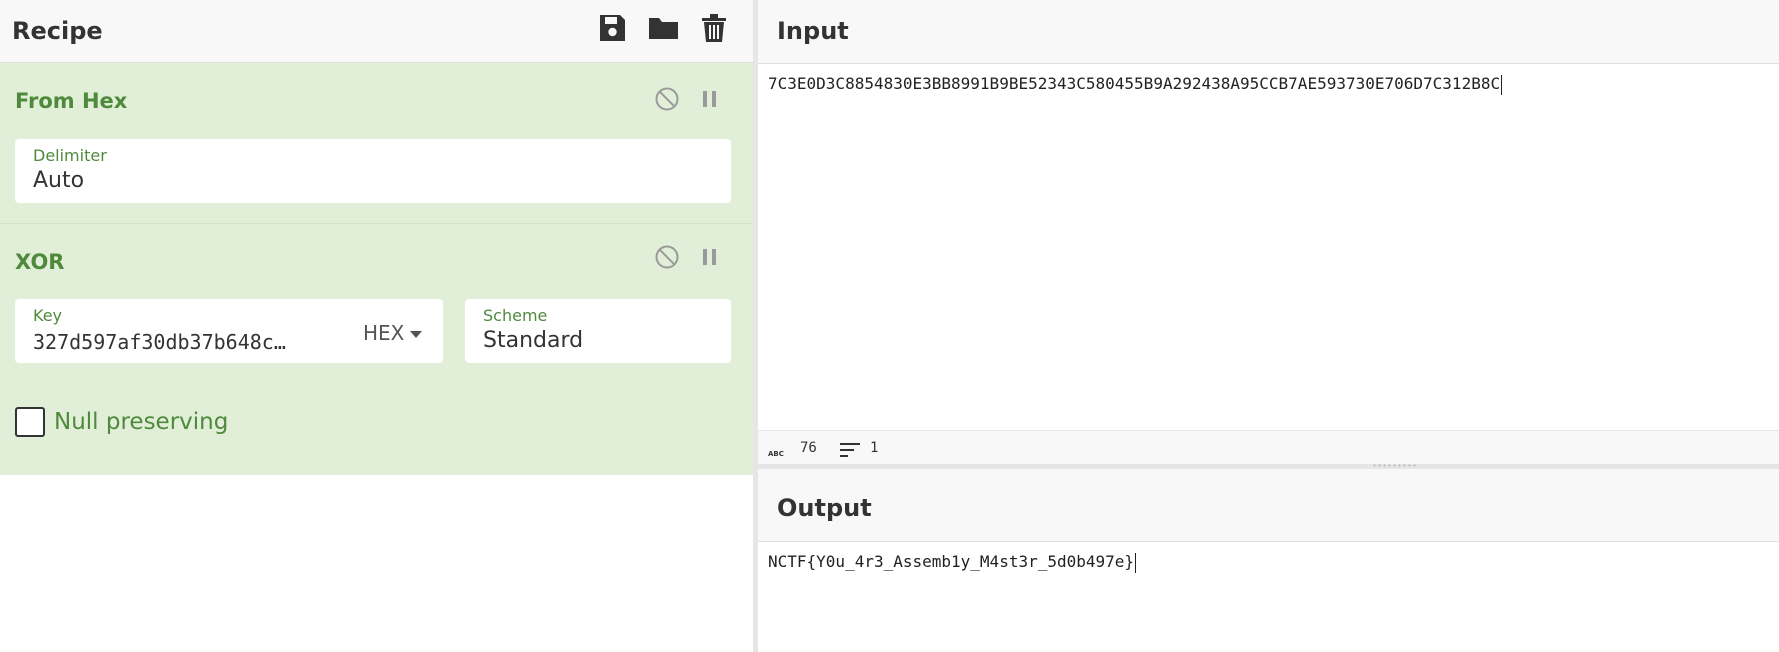 The image size is (1779, 652). What do you see at coordinates (533, 340) in the screenshot?
I see `scheme-value: Standard` at bounding box center [533, 340].